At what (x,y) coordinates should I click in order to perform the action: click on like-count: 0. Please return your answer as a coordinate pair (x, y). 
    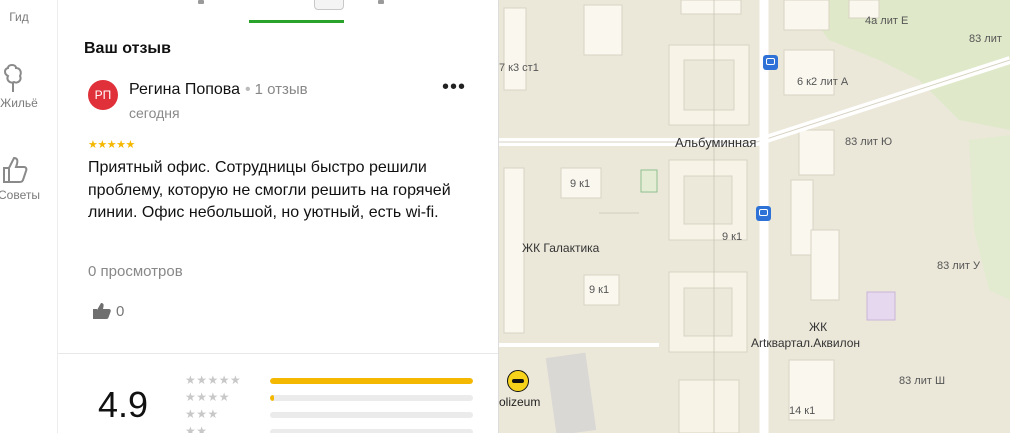
    Looking at the image, I should click on (120, 311).